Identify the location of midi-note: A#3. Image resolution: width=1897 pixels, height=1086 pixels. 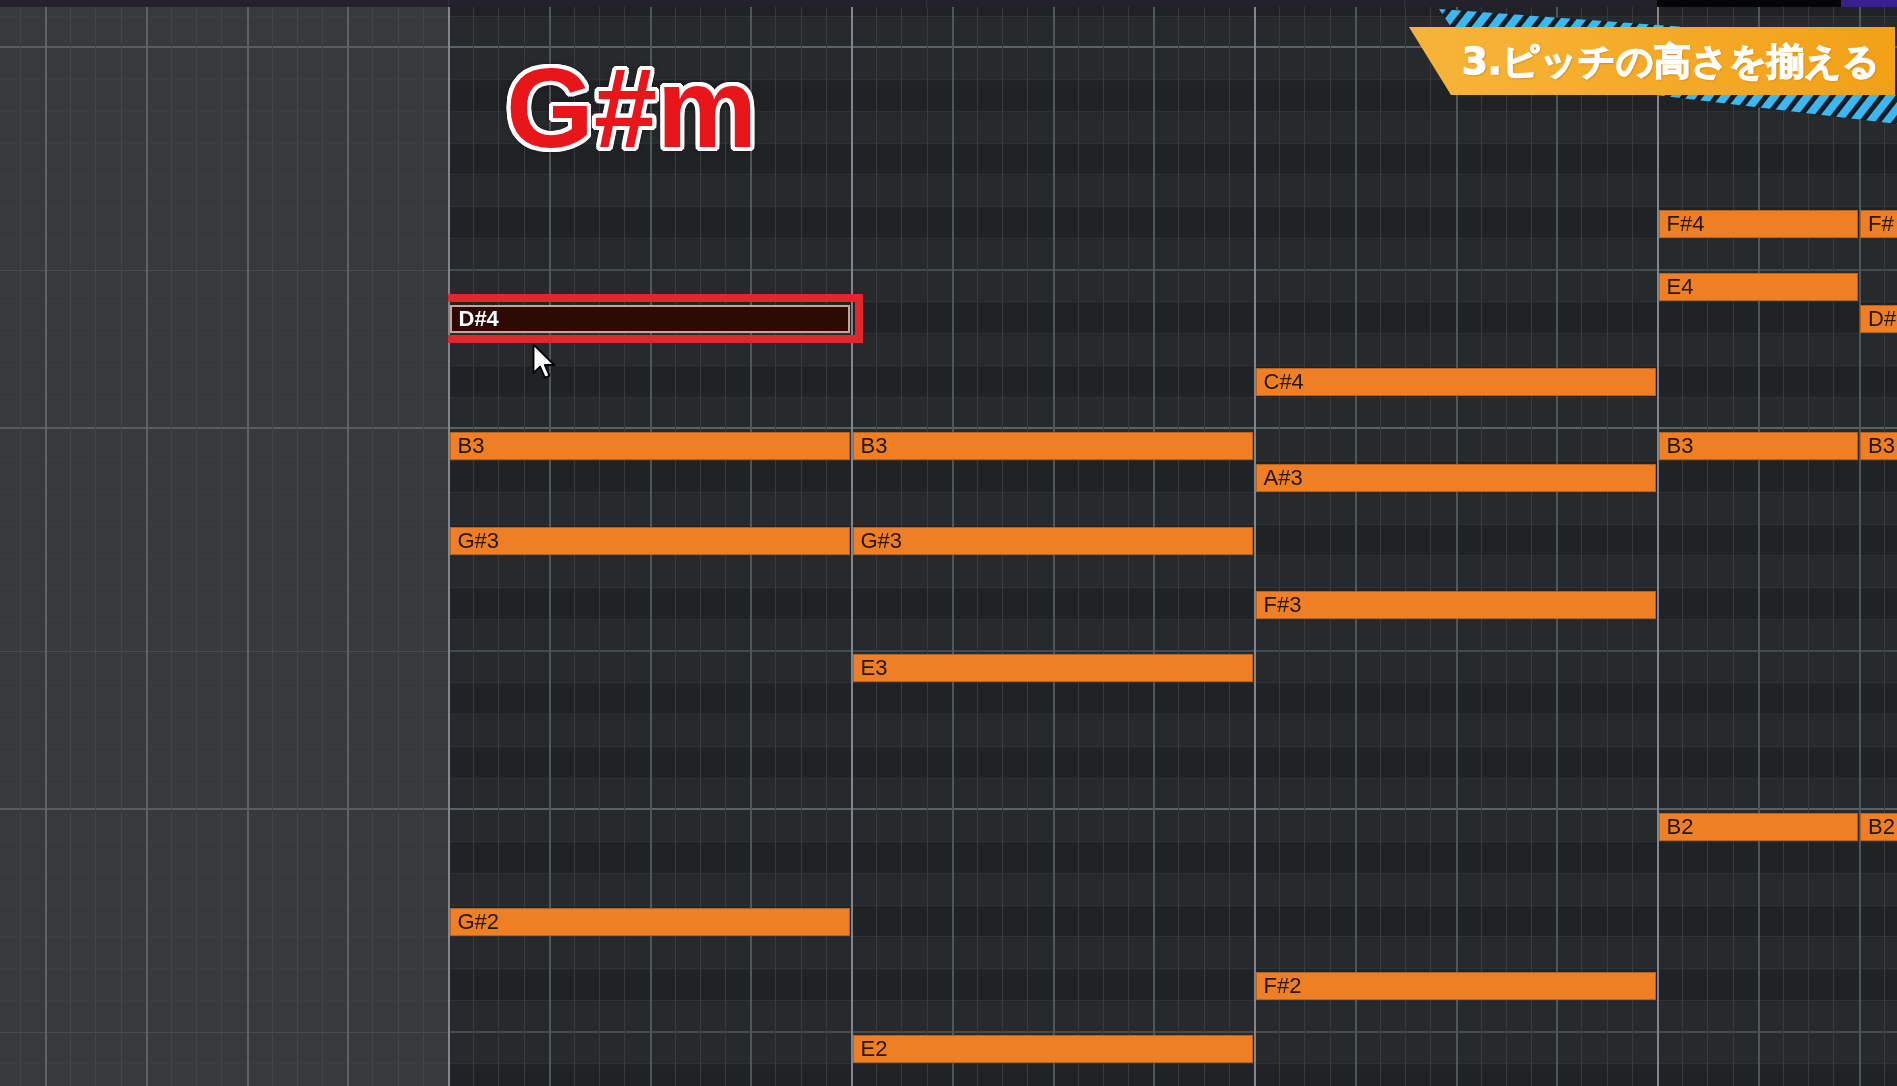
(1455, 477).